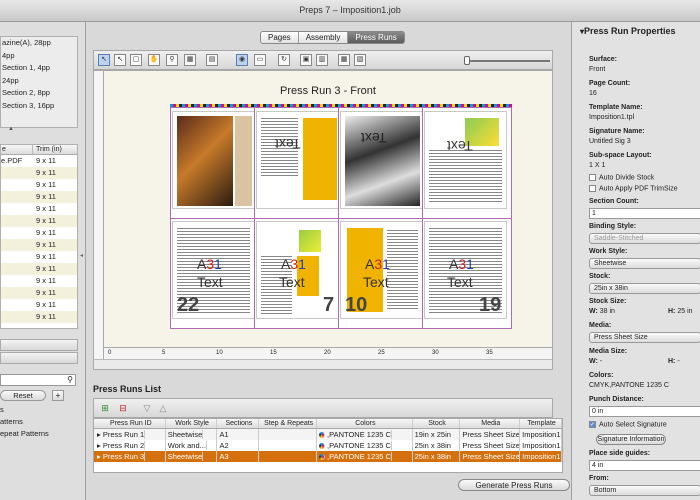 The height and width of the screenshot is (500, 700). I want to click on move-down-icon: ▽, so click(147, 408).